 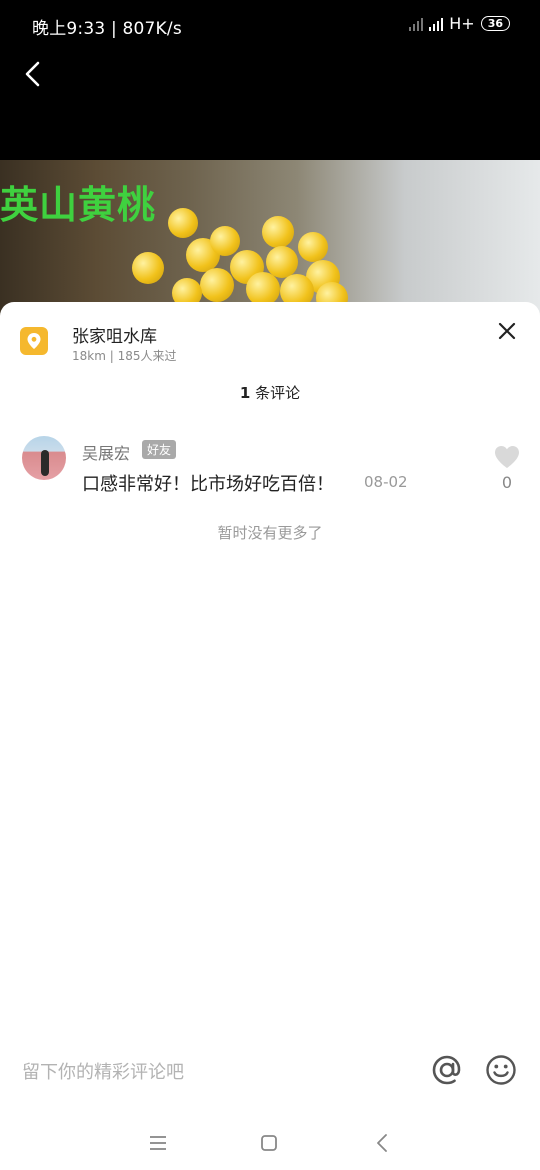 I want to click on signal-strong-icon, so click(x=436, y=24).